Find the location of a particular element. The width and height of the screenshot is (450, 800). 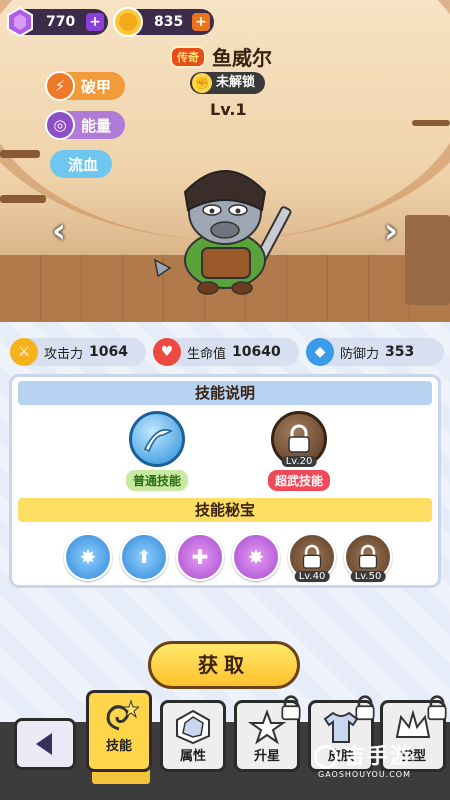

get-hero-button: 获取 is located at coordinates (224, 665).